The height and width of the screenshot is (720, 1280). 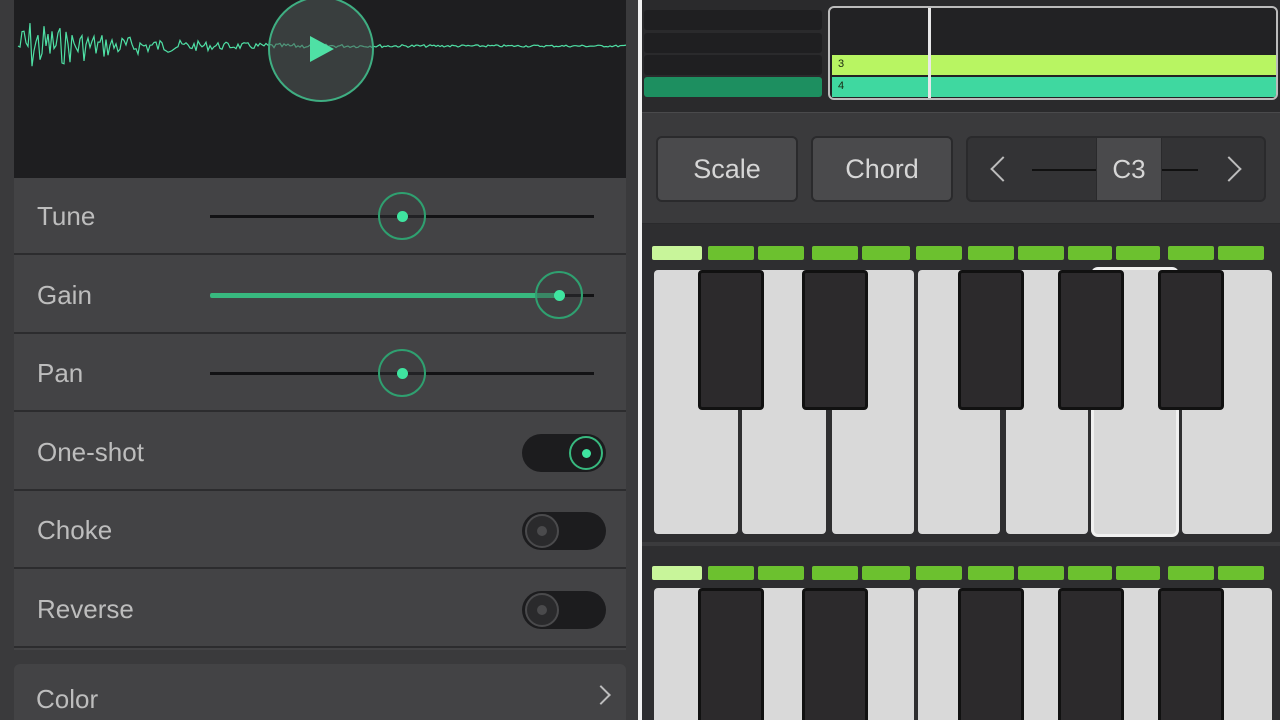 I want to click on gain-slider-thumb, so click(x=559, y=295).